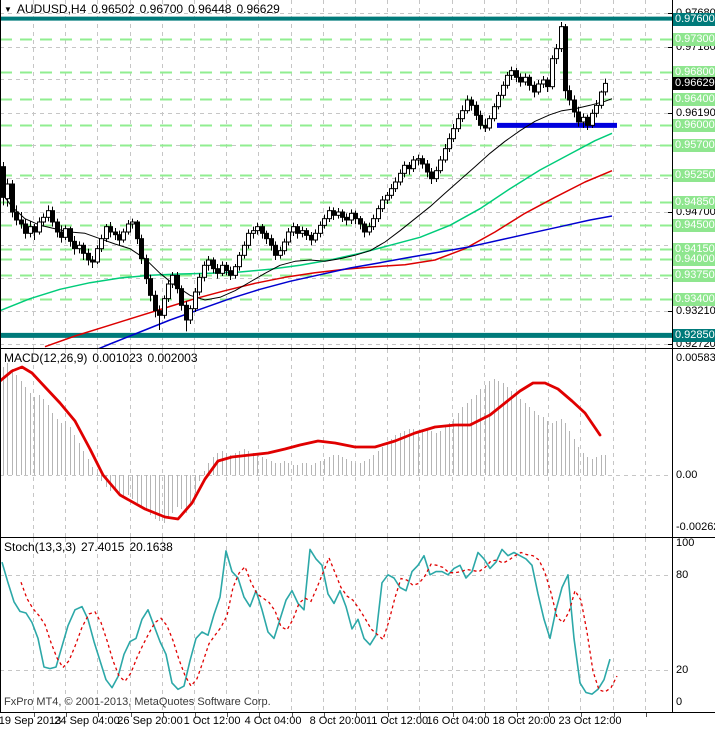 The height and width of the screenshot is (729, 715). I want to click on low-value: 0.96448, so click(210, 9).